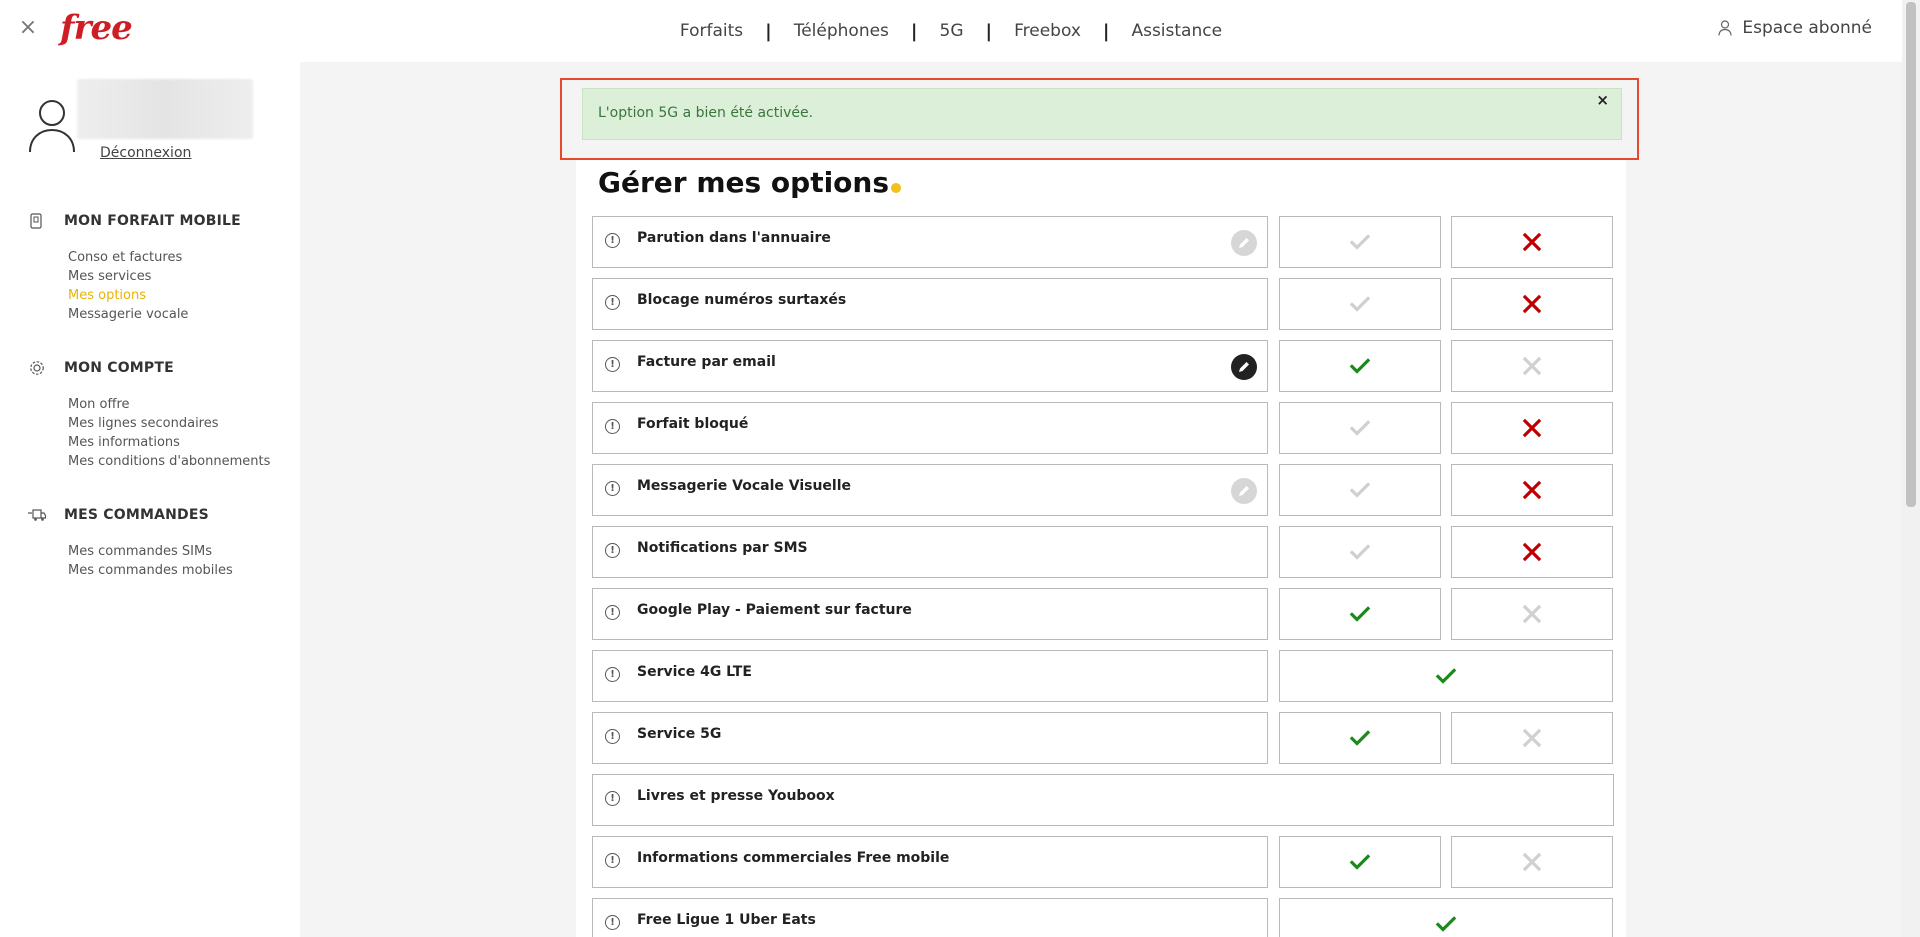 The image size is (1920, 937). I want to click on page-title-prefix: Gérer, so click(642, 182).